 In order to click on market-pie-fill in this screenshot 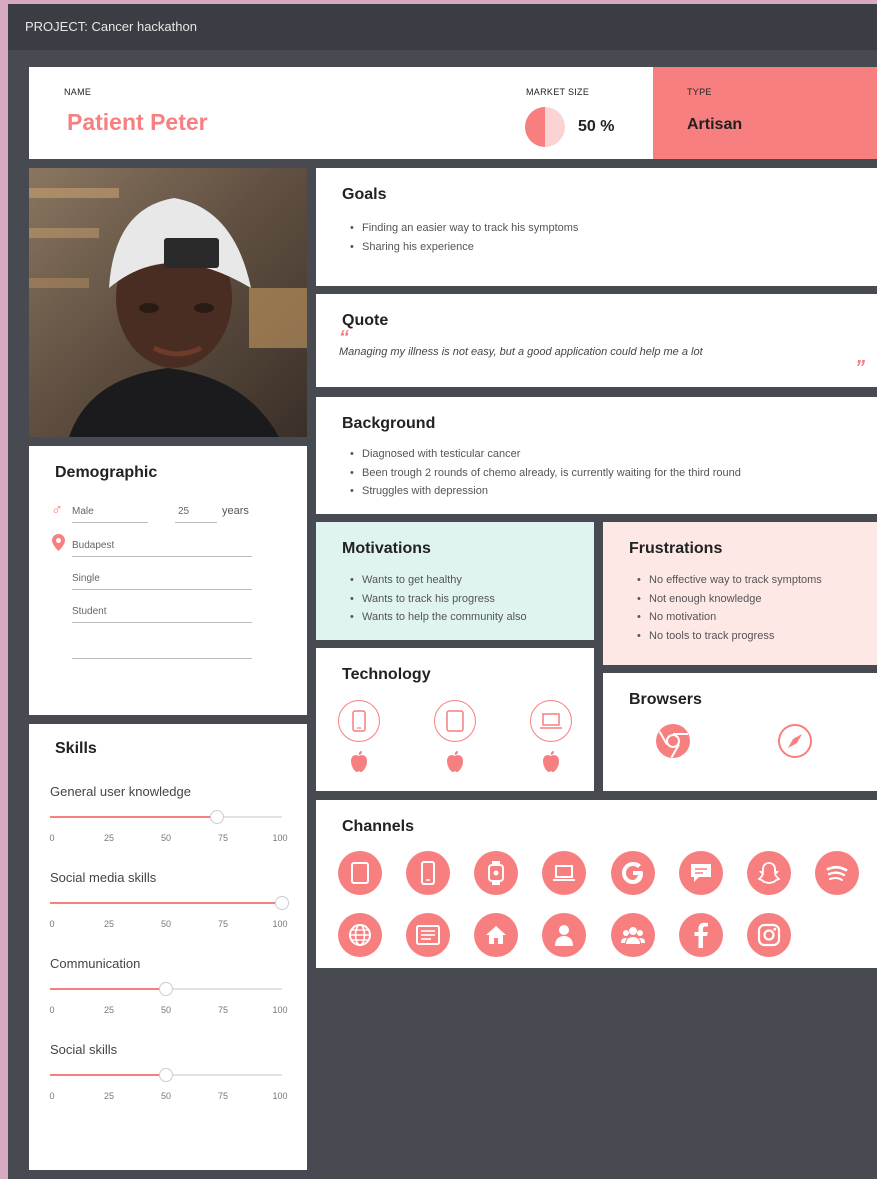, I will do `click(535, 127)`.